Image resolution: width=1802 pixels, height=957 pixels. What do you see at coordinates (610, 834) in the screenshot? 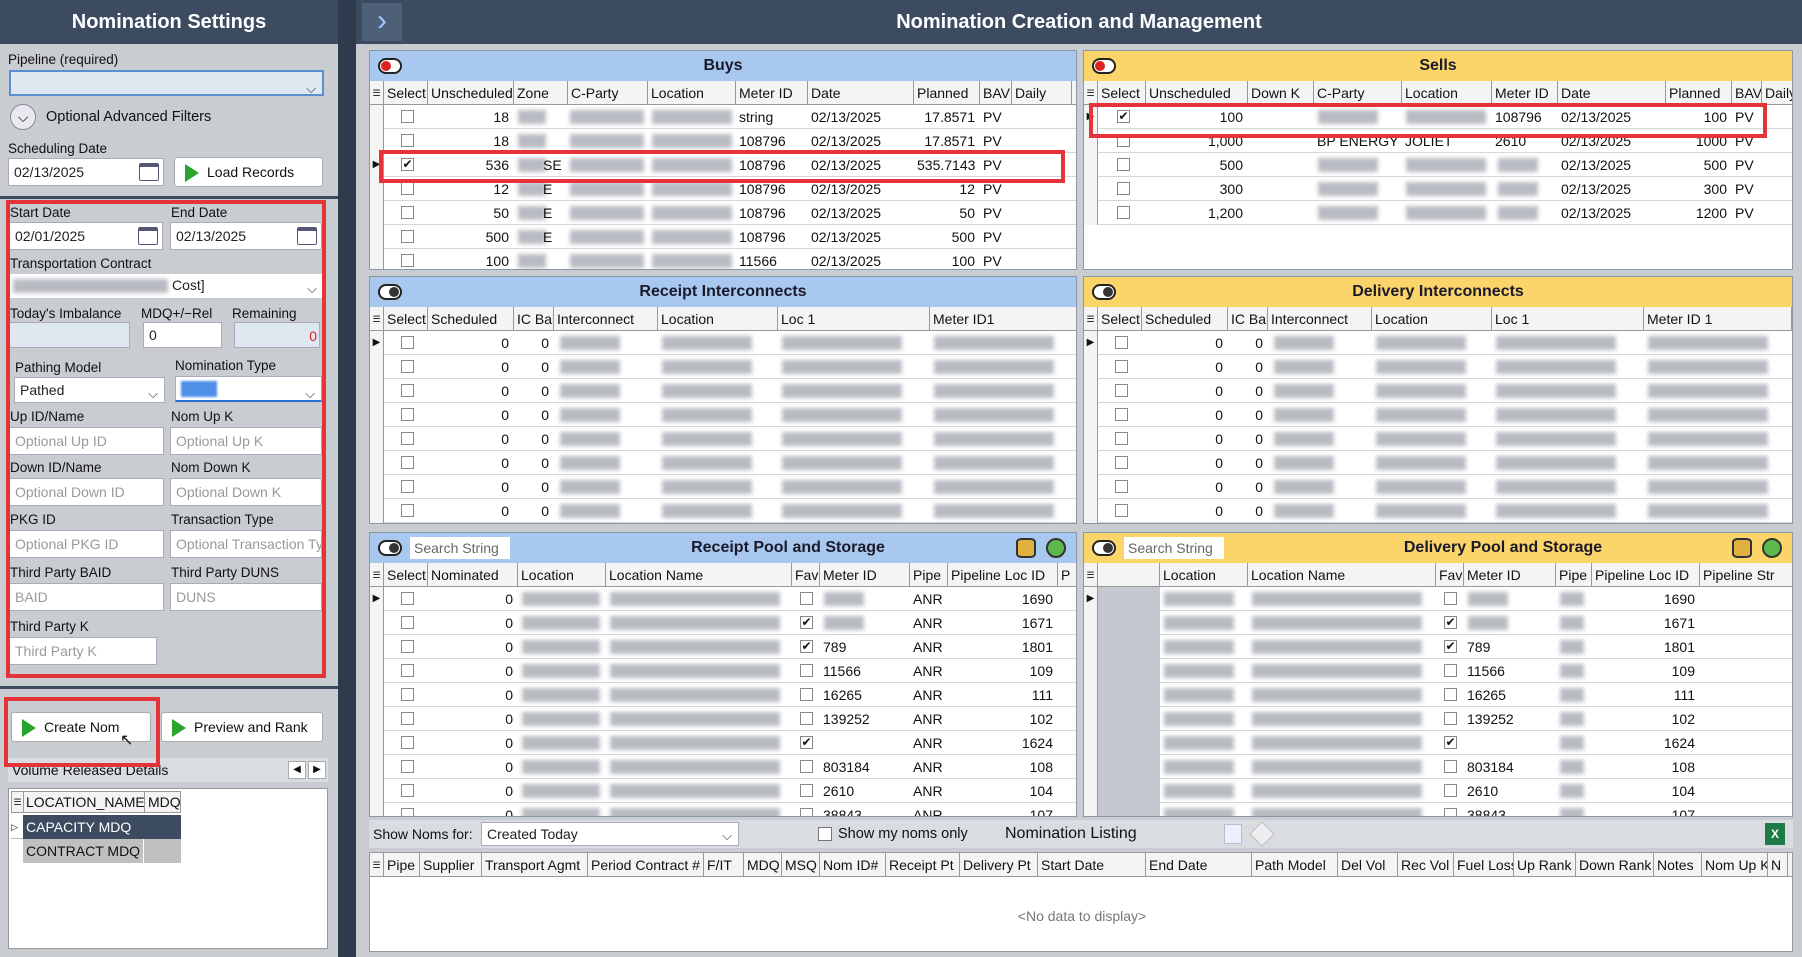
I see `show-noms-select: Created Today ⌵` at bounding box center [610, 834].